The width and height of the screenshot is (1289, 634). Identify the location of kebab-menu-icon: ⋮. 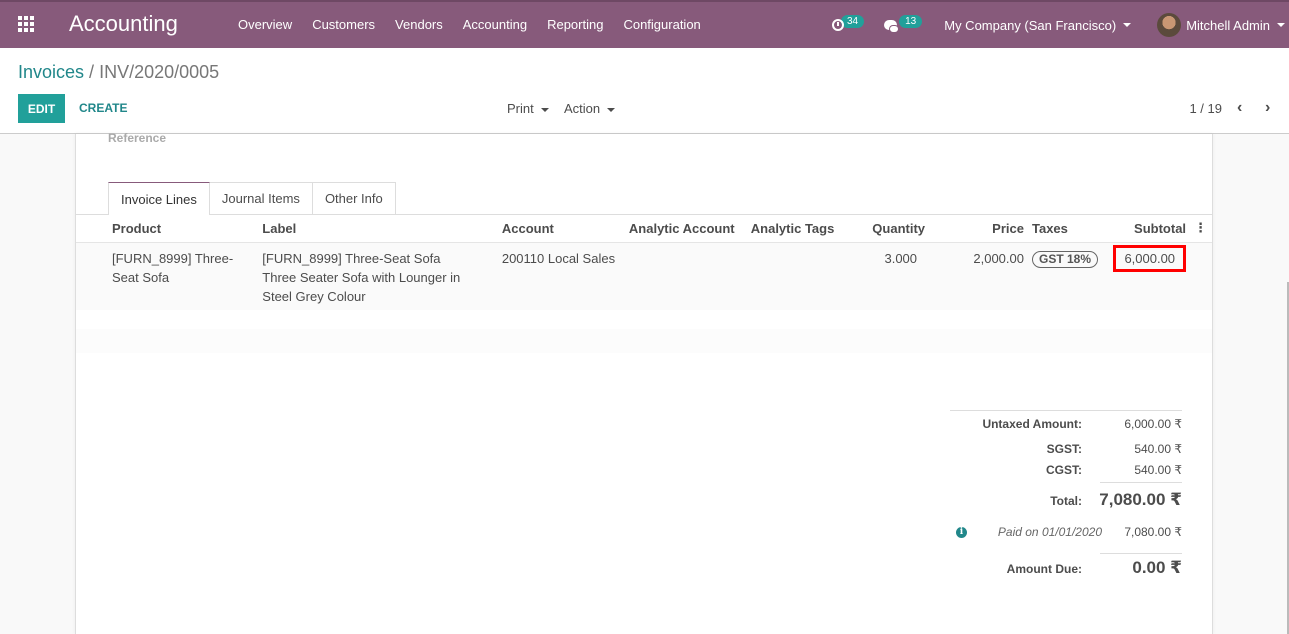
(1201, 228).